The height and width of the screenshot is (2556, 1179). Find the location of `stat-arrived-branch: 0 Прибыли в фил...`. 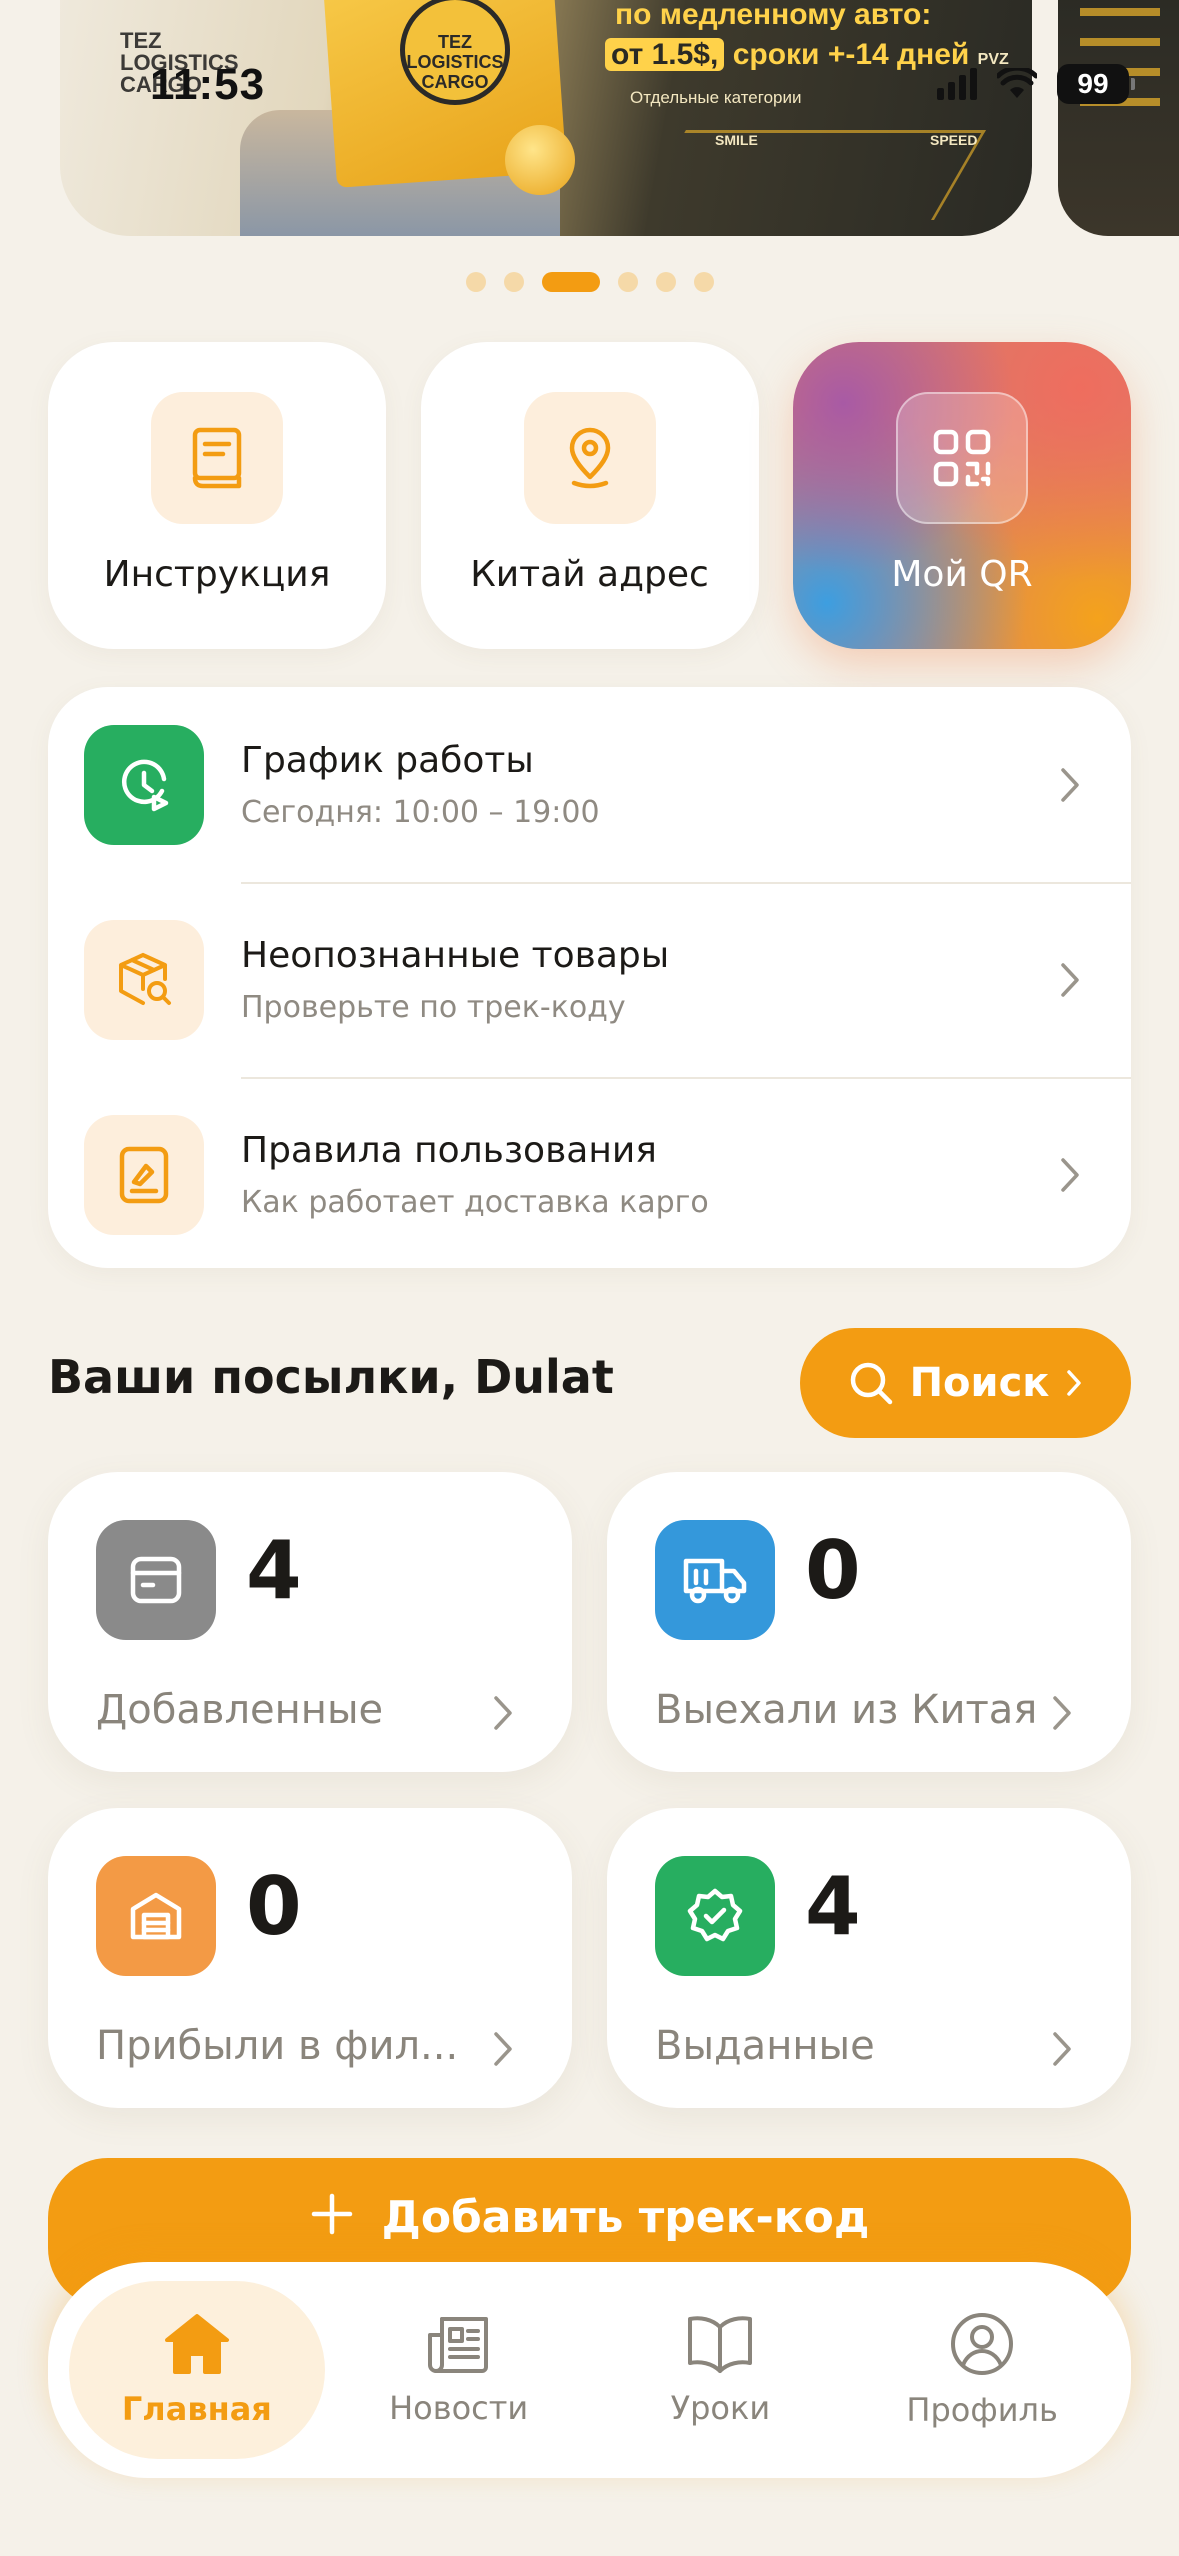

stat-arrived-branch: 0 Прибыли в фил... is located at coordinates (310, 1958).